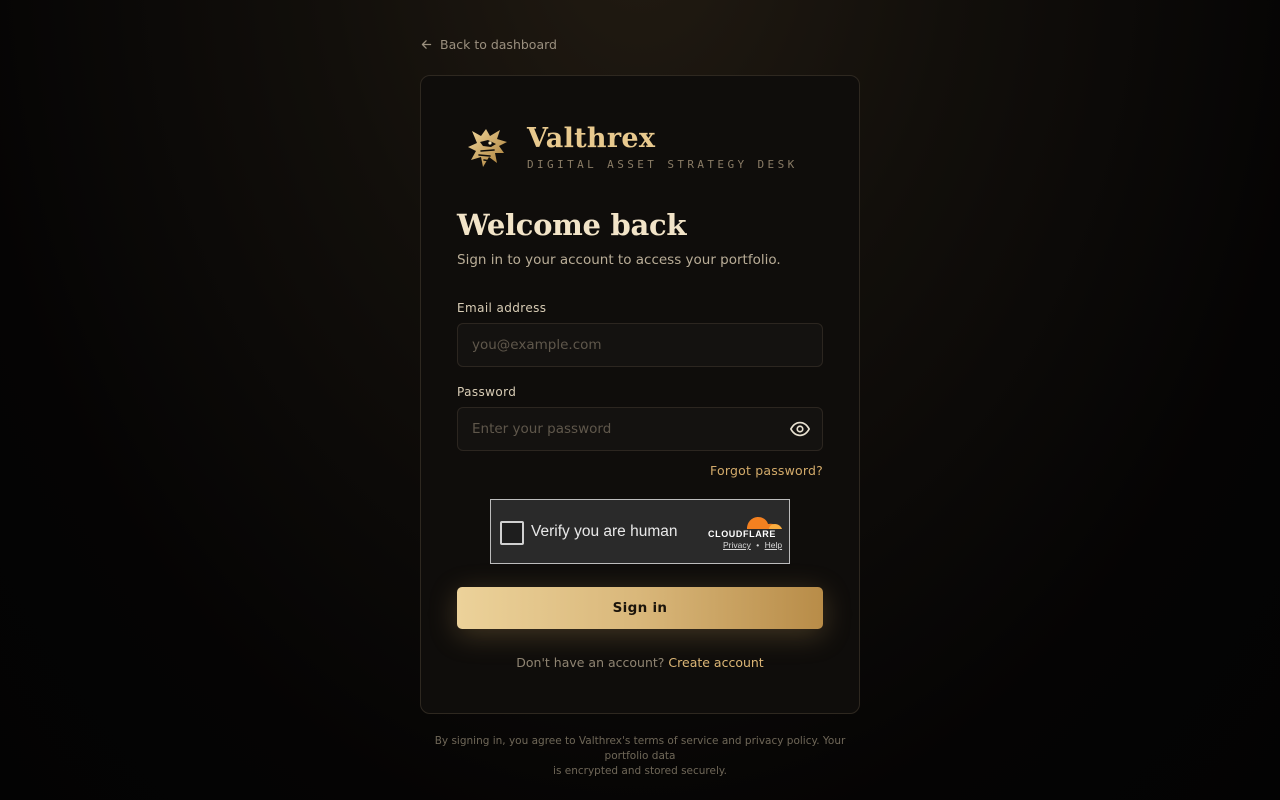  I want to click on legal-line-2: is encrypted and stored securely., so click(640, 771).